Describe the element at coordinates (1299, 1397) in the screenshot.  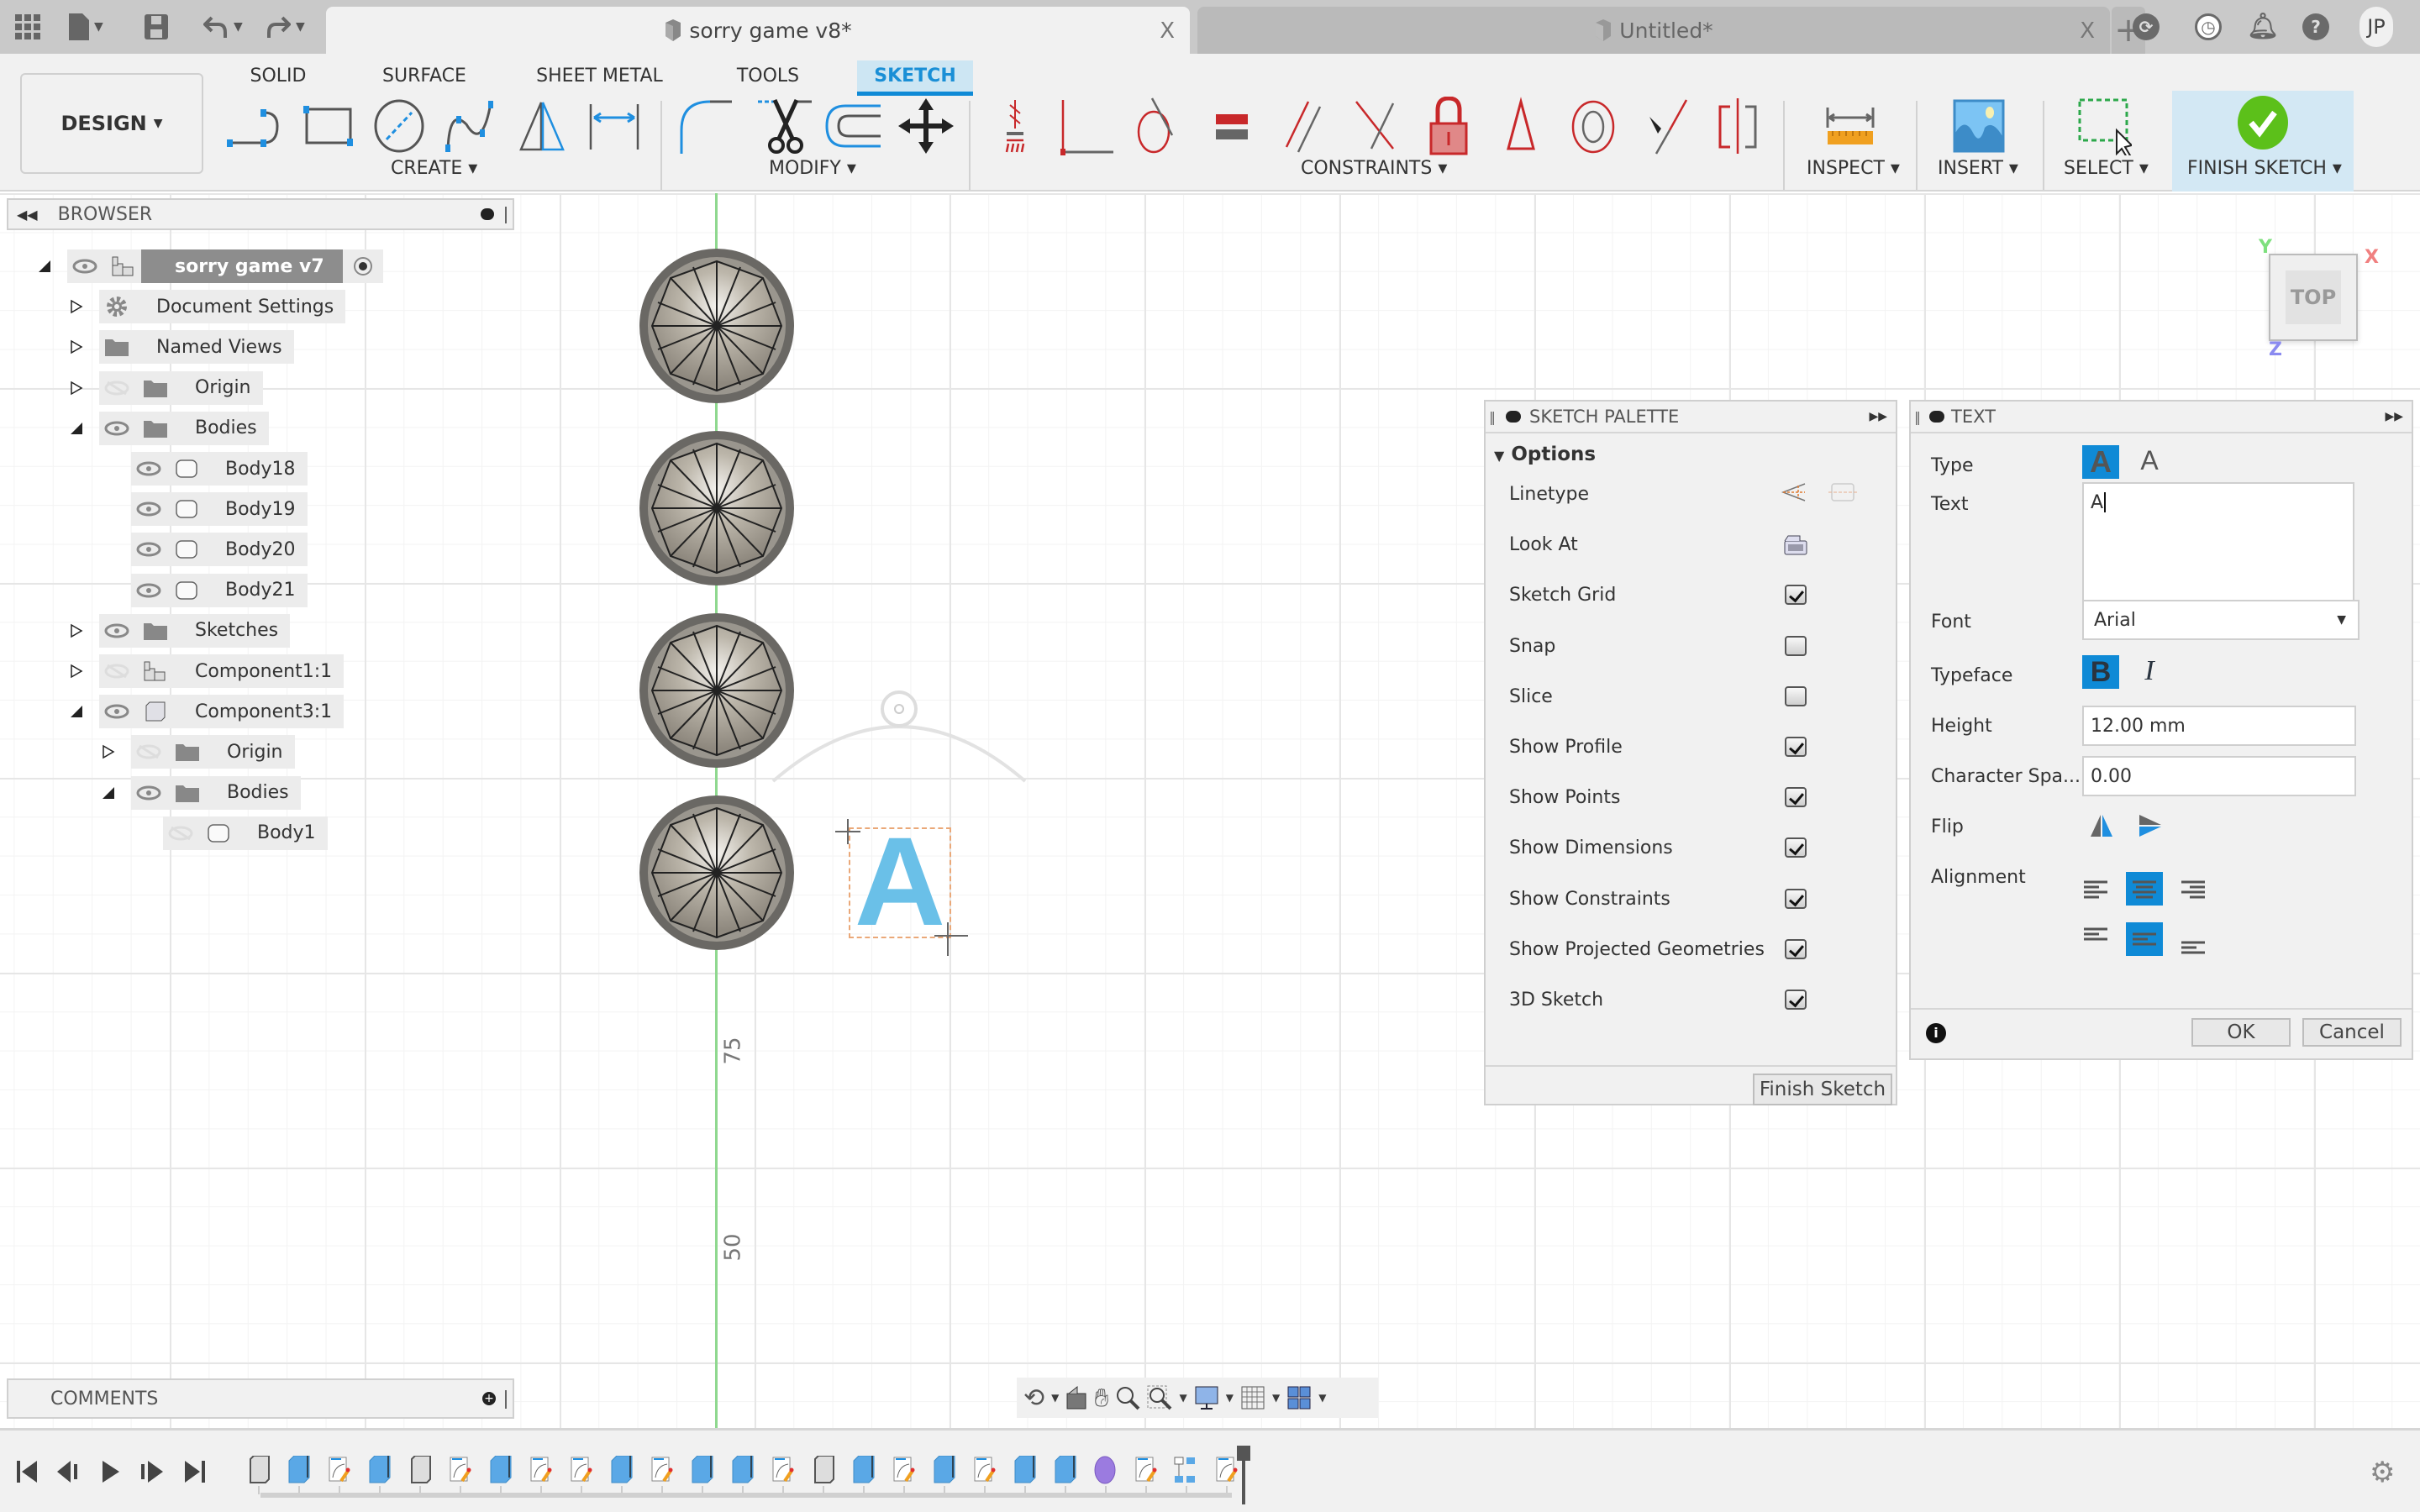
I see `viewports-icon` at that location.